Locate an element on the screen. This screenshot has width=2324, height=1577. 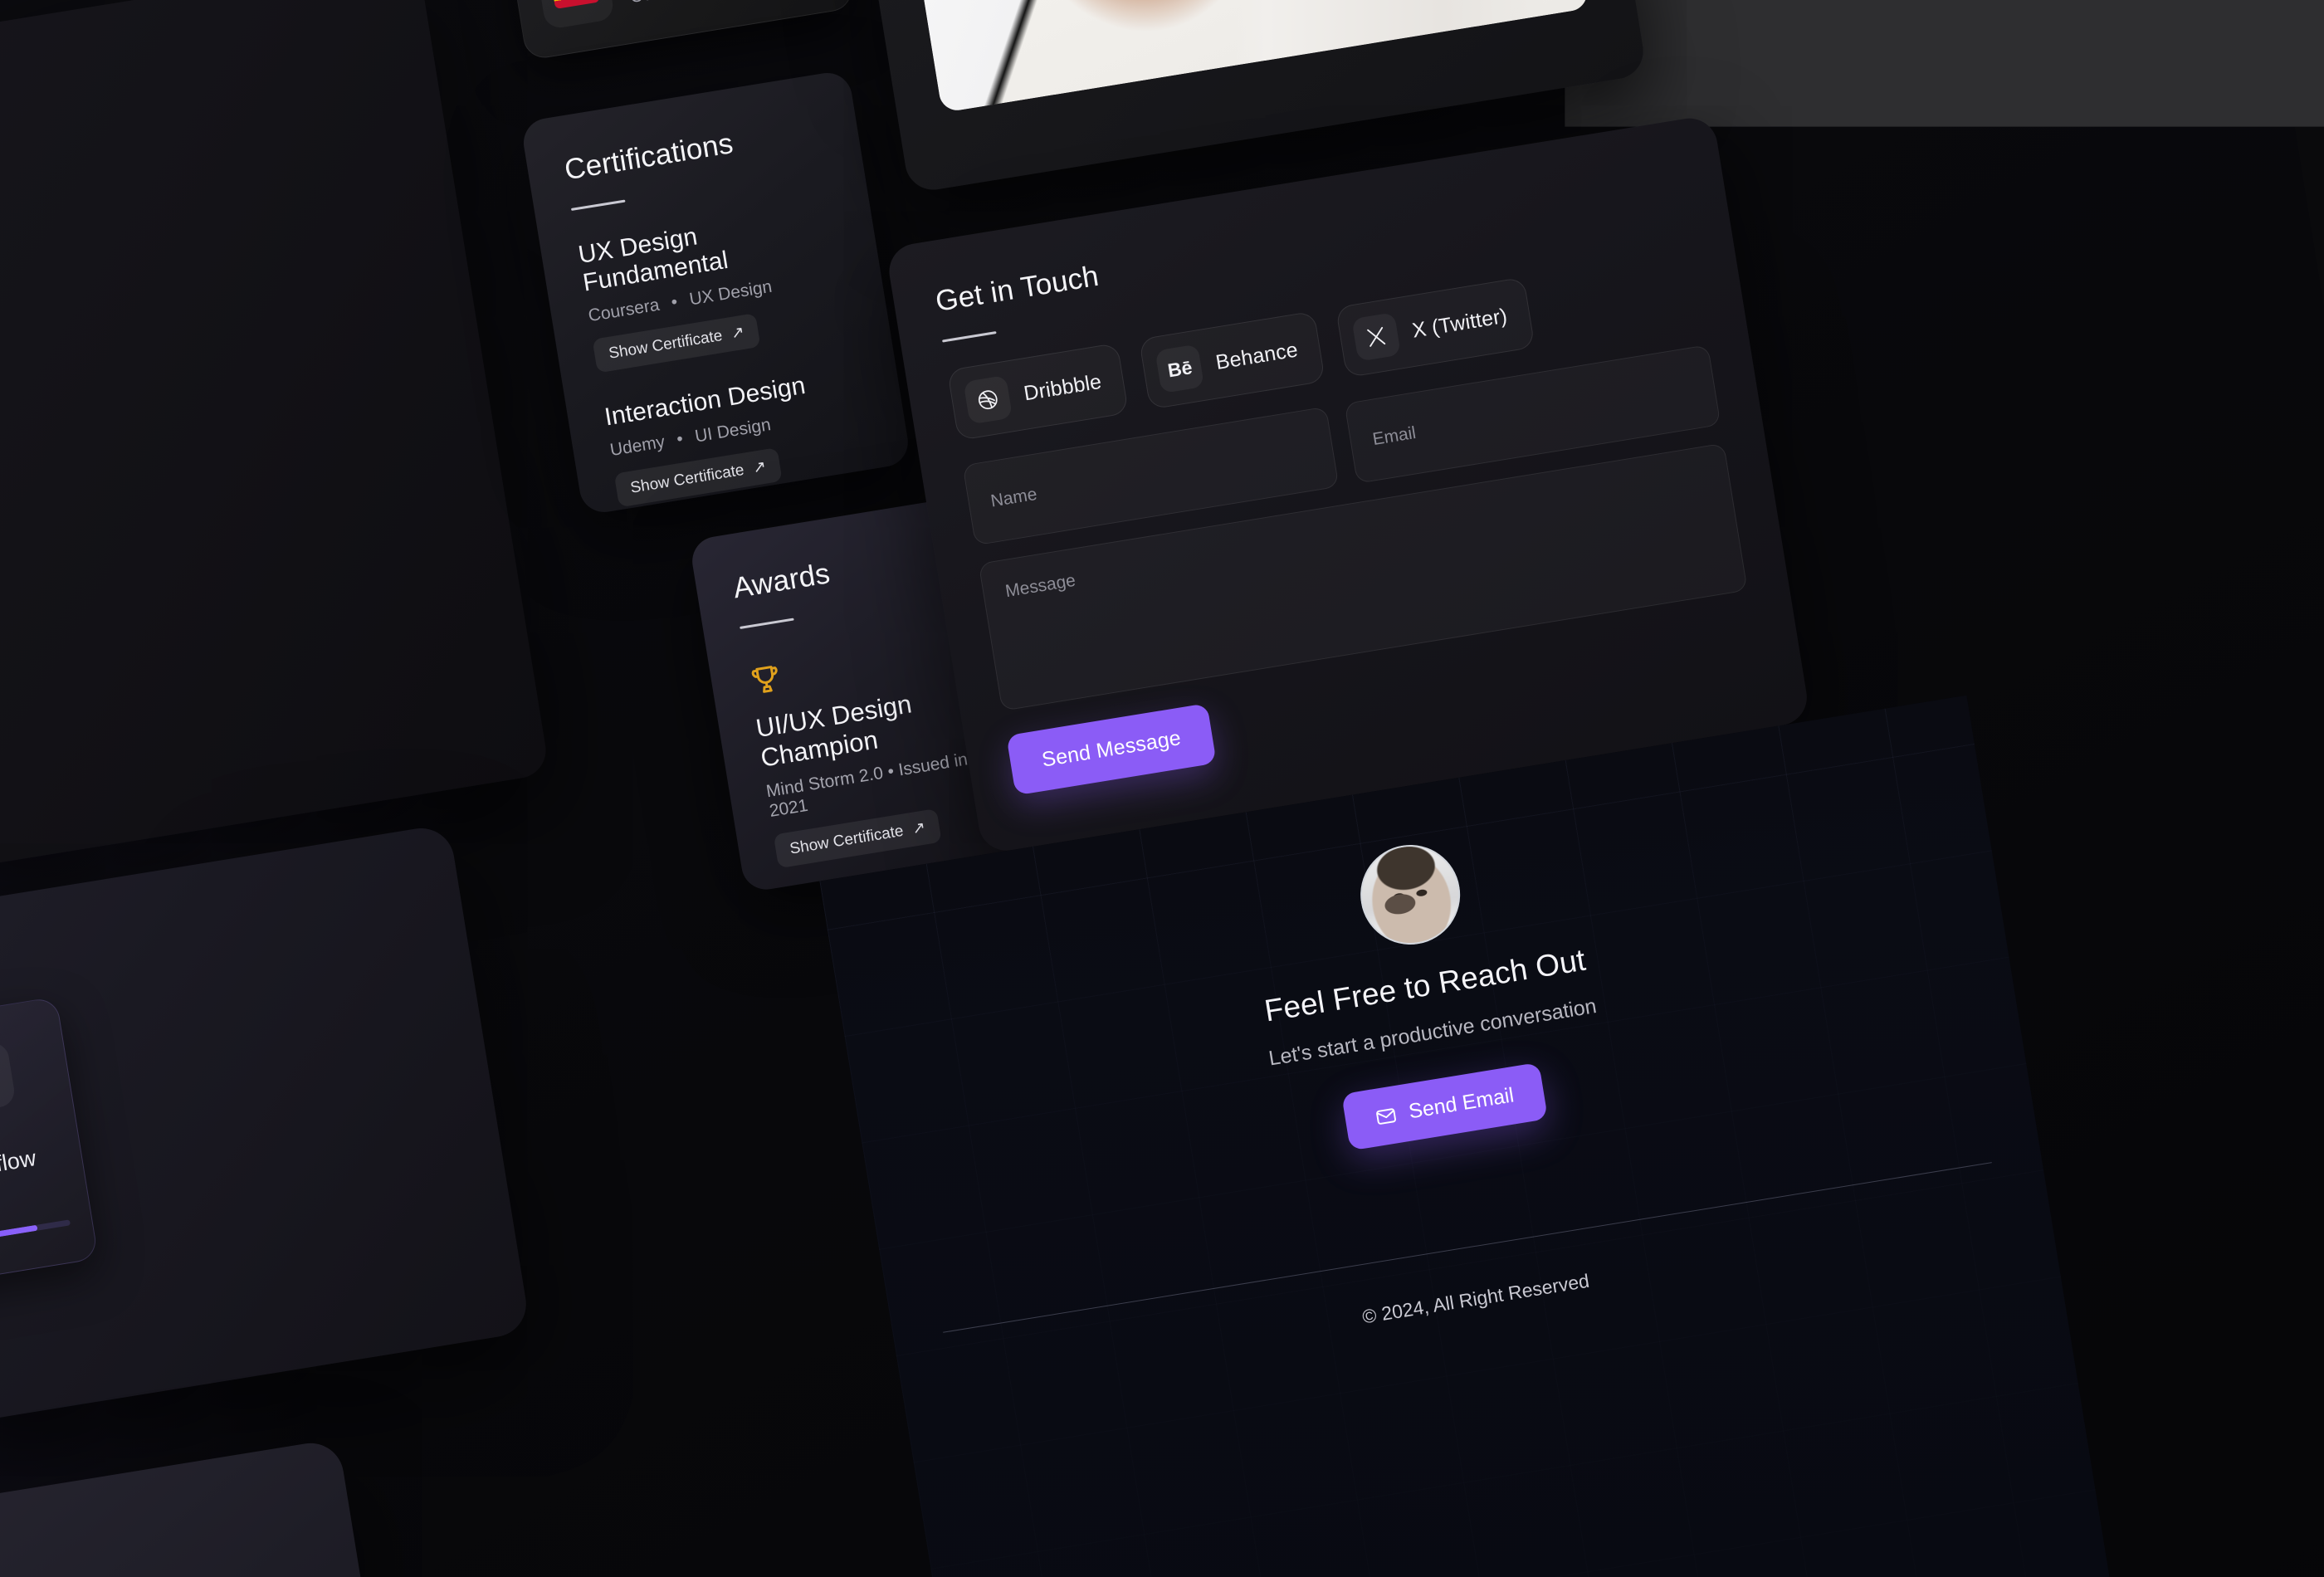
social-link-dribbble: Dribbble is located at coordinates (1038, 392).